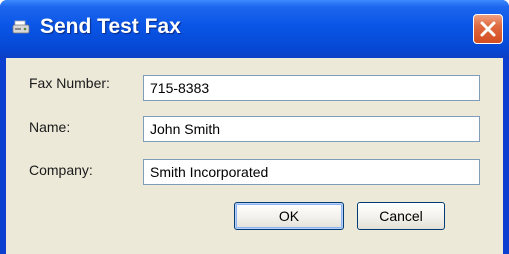 The width and height of the screenshot is (509, 254). What do you see at coordinates (401, 216) in the screenshot?
I see `cancel-button: Cancel` at bounding box center [401, 216].